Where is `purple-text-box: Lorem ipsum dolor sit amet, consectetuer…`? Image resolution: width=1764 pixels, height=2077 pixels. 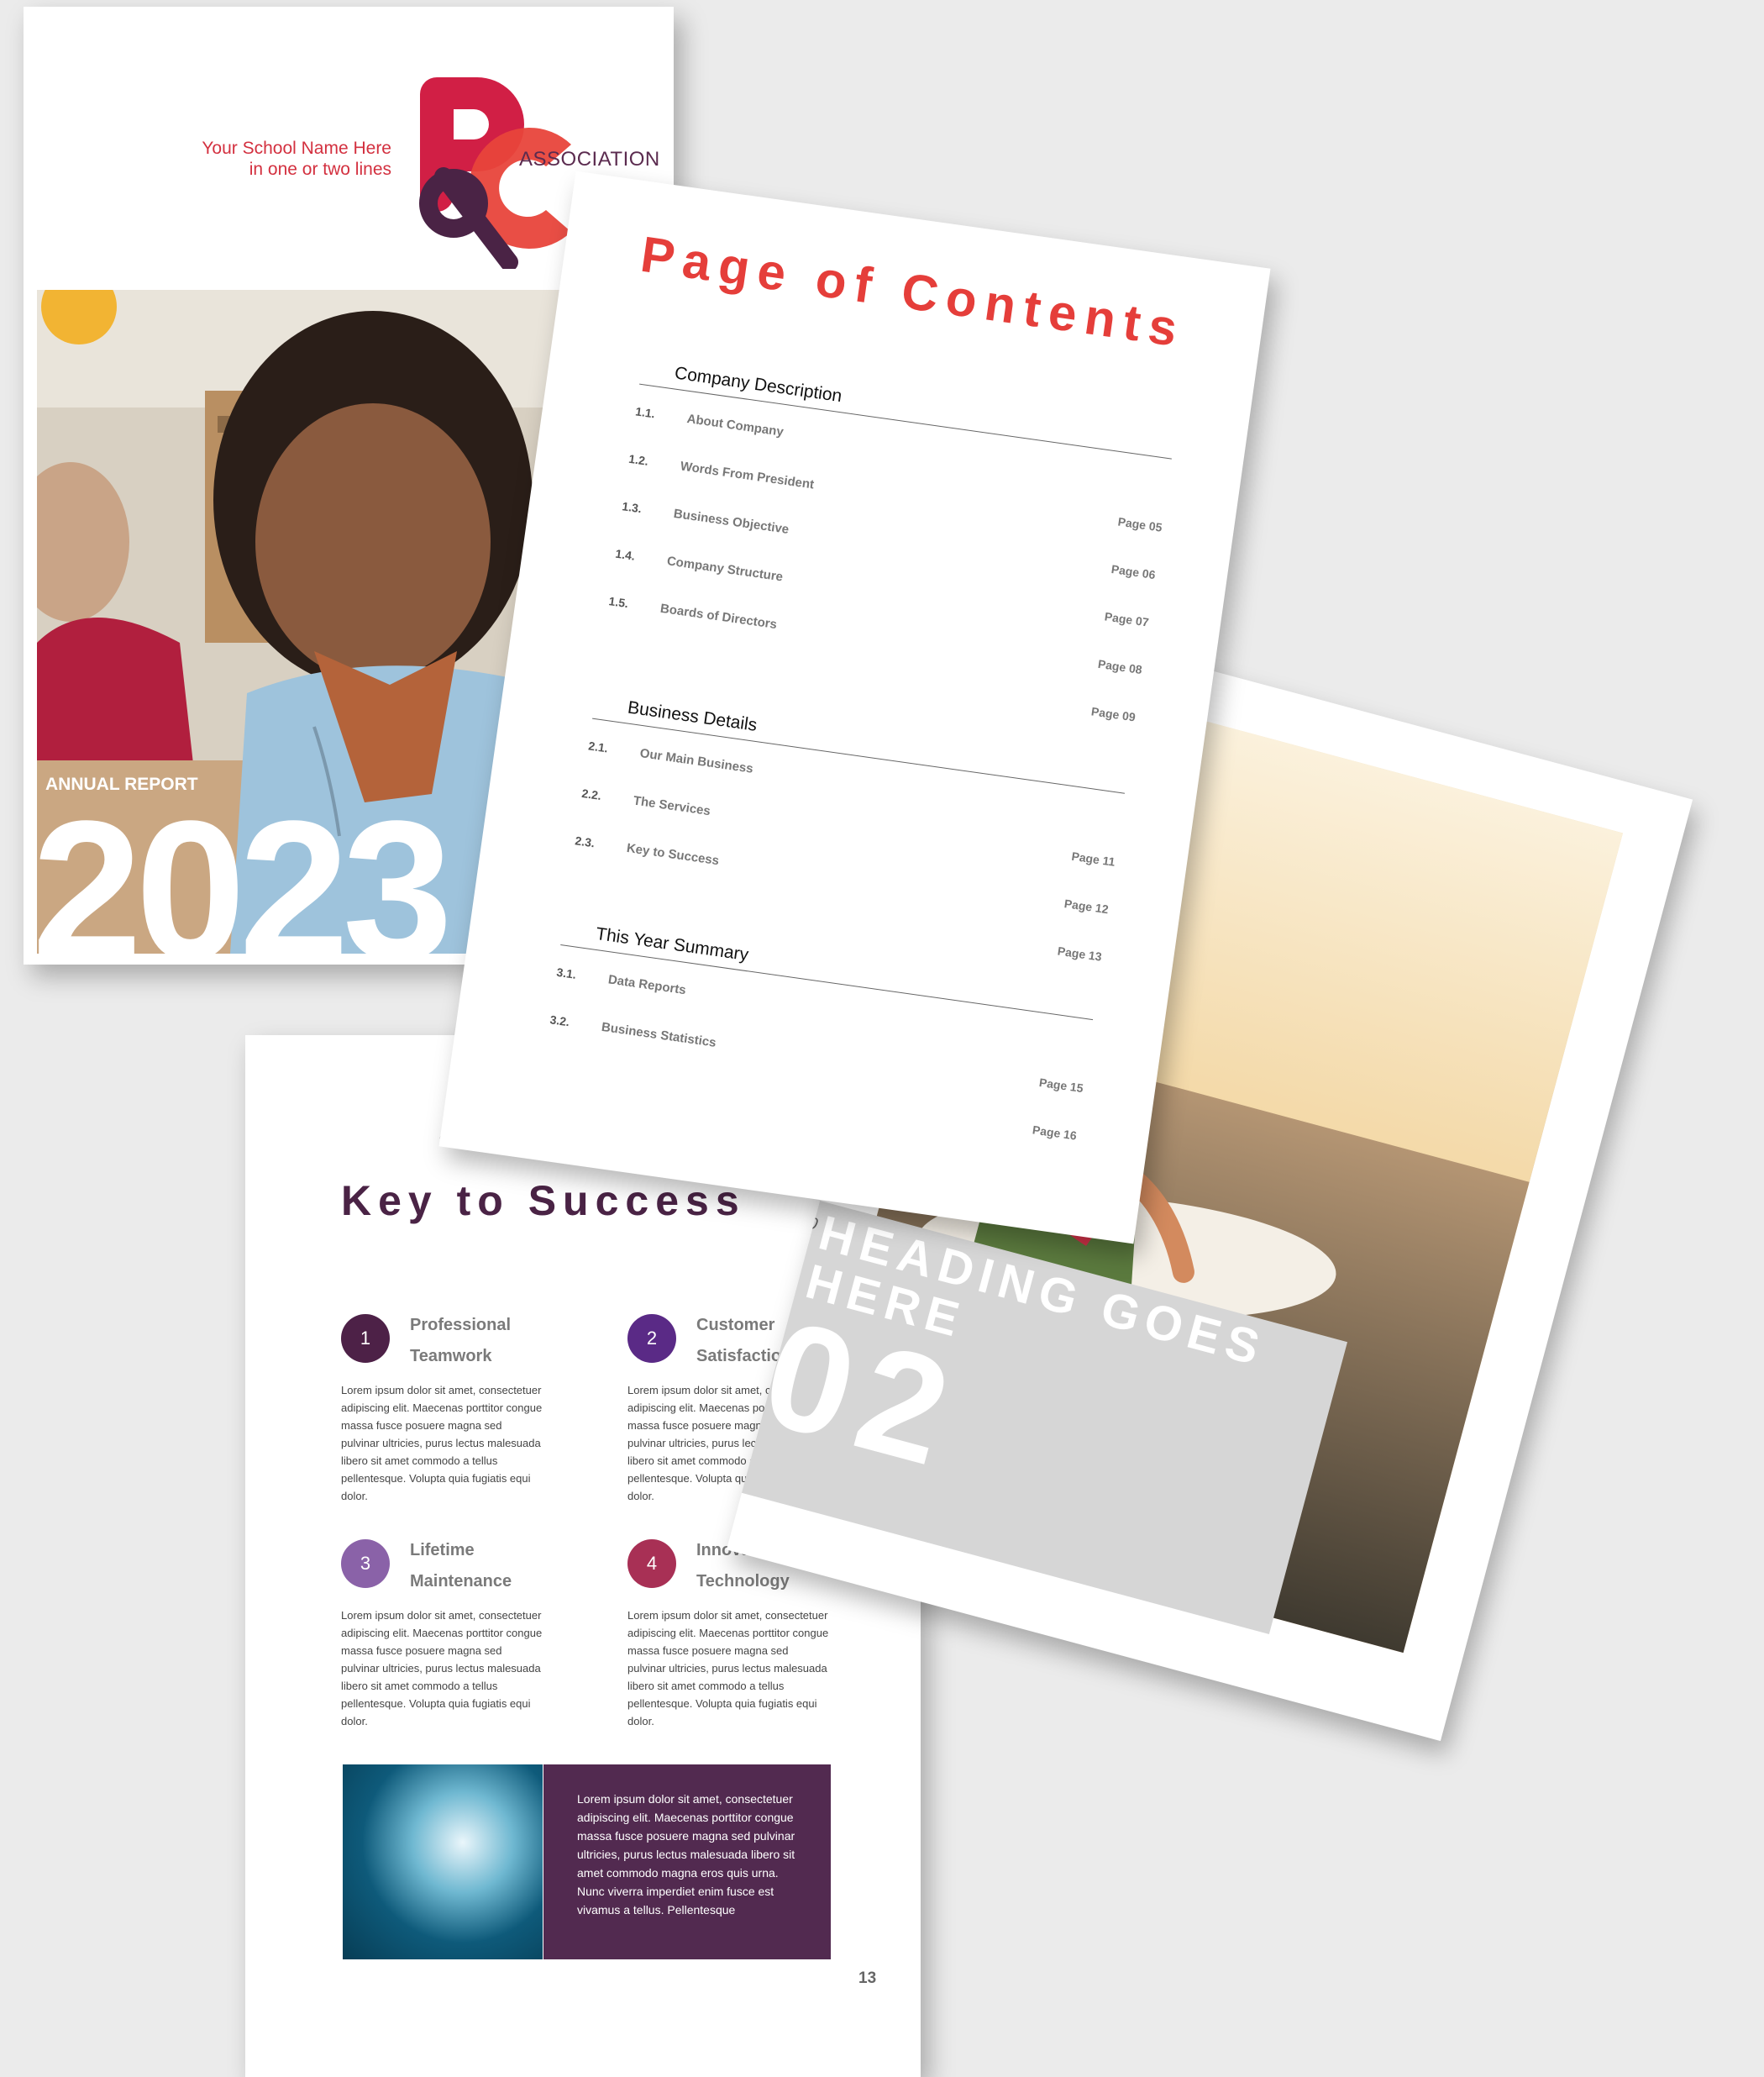 purple-text-box: Lorem ipsum dolor sit amet, consectetuer… is located at coordinates (687, 1862).